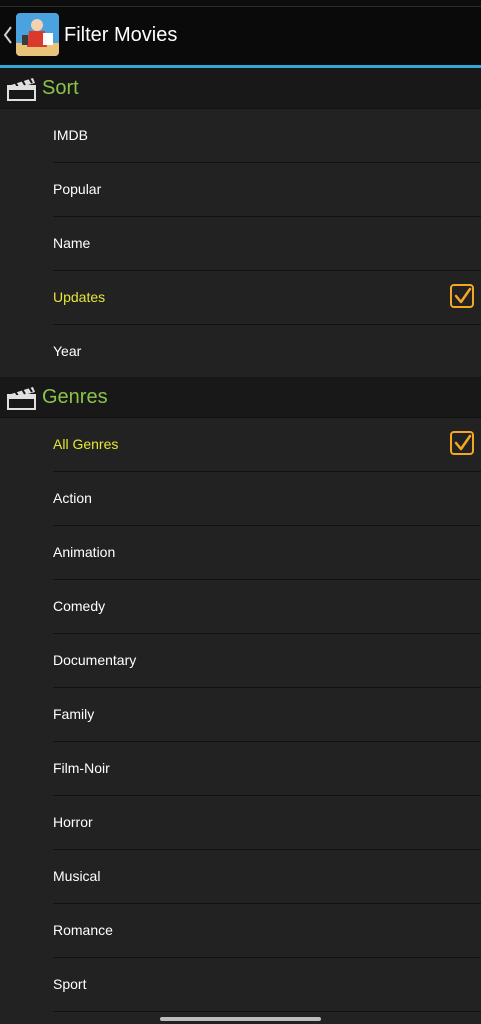  Describe the element at coordinates (267, 244) in the screenshot. I see `sort-item-name: Name` at that location.